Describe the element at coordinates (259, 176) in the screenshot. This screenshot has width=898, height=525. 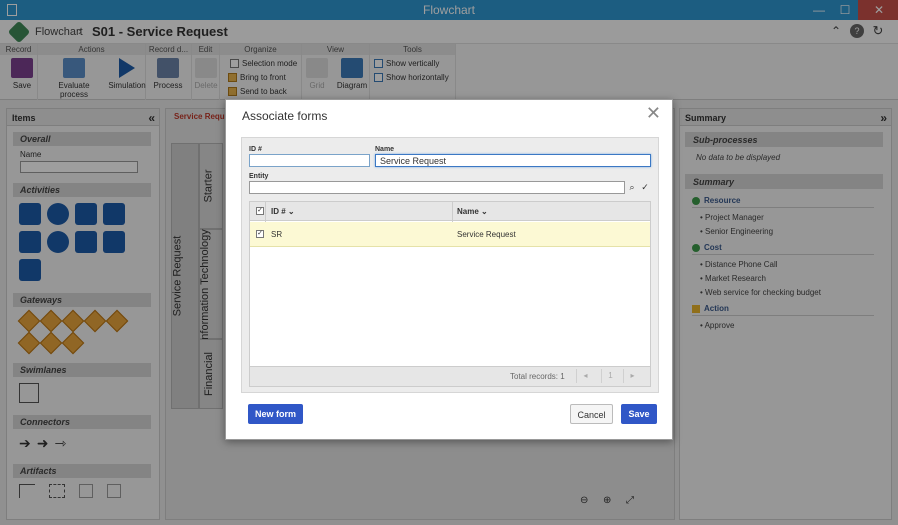
I see `entity-label: Entity` at that location.